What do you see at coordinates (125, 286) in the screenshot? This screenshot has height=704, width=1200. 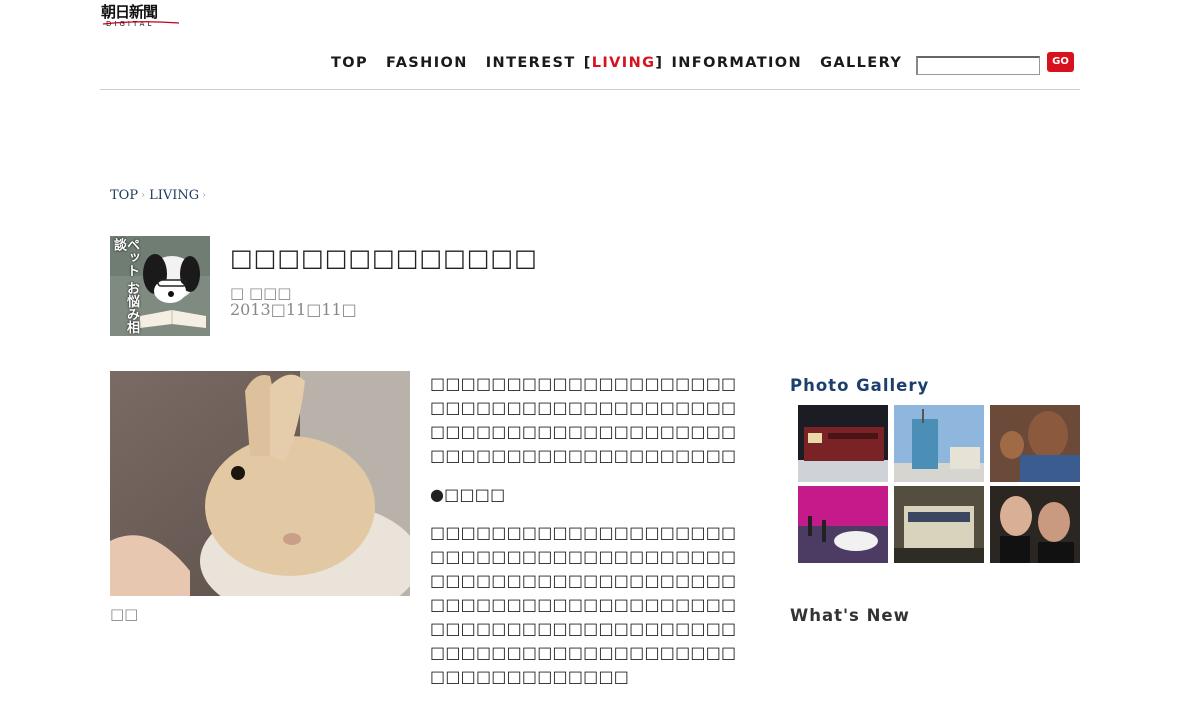 I see `column-thumbnail-label: ペット お悩み相談` at bounding box center [125, 286].